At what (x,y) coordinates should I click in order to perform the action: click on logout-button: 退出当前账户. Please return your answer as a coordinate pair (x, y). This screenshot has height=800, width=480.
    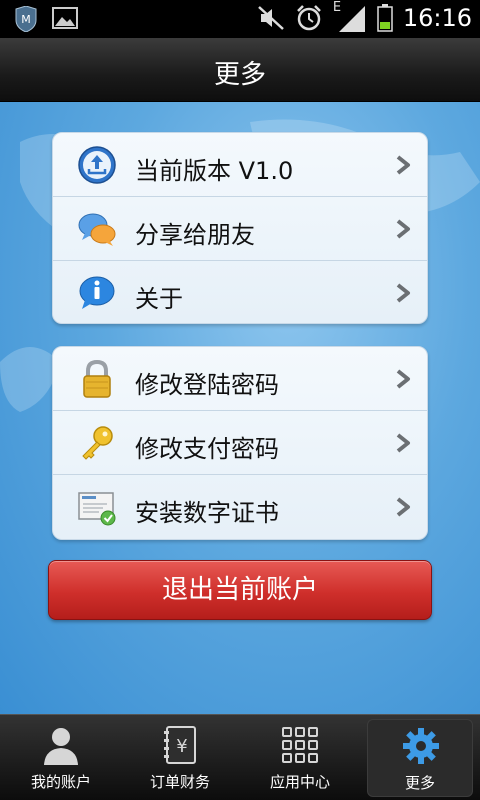
    Looking at the image, I should click on (240, 590).